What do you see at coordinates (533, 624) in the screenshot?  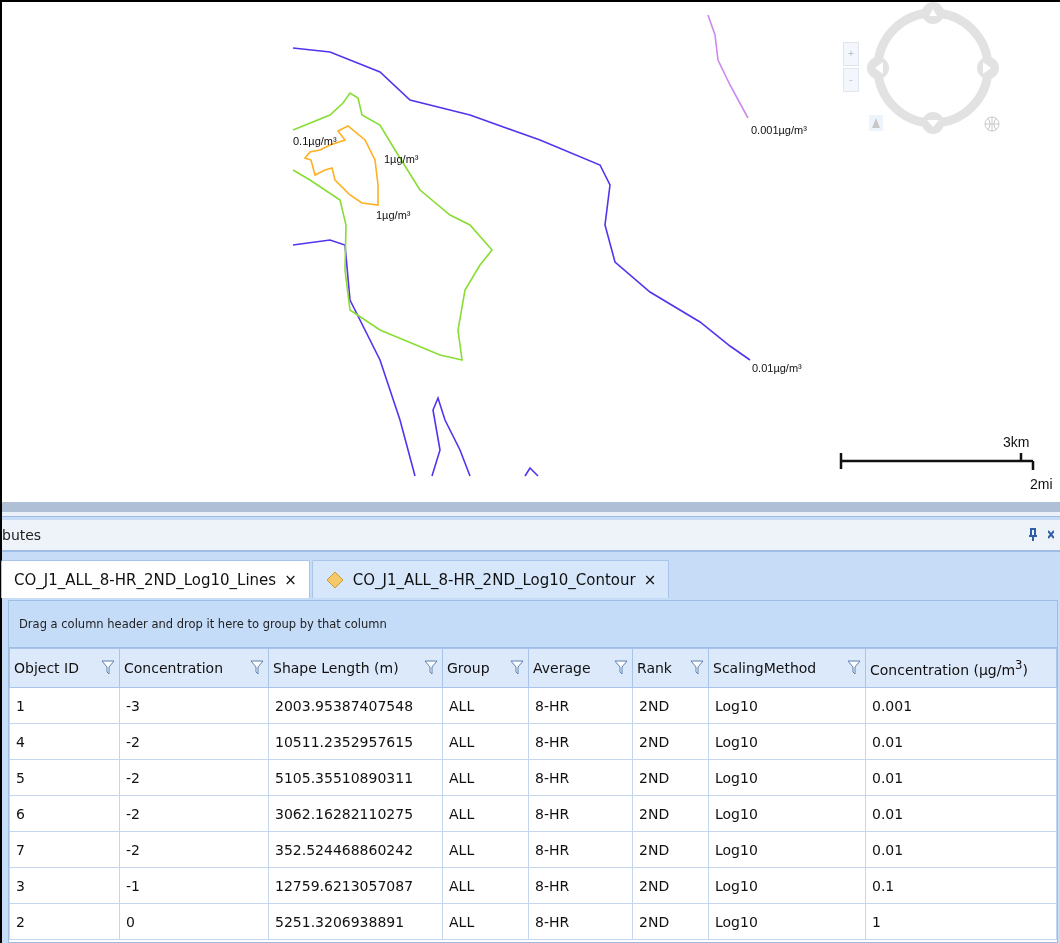 I see `group-by-hint: Drag a column header and drop it here to group by that column` at bounding box center [533, 624].